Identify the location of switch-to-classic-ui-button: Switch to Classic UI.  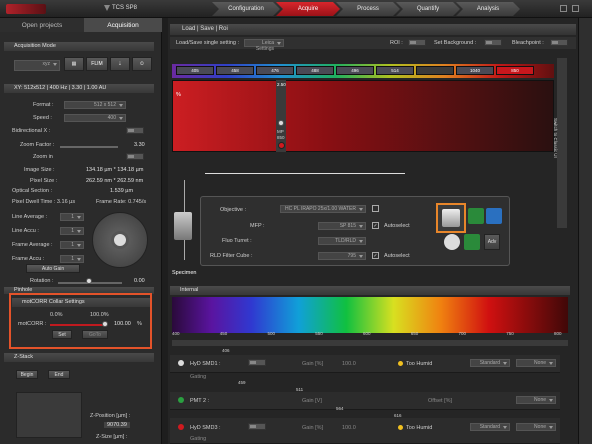
(560, 143).